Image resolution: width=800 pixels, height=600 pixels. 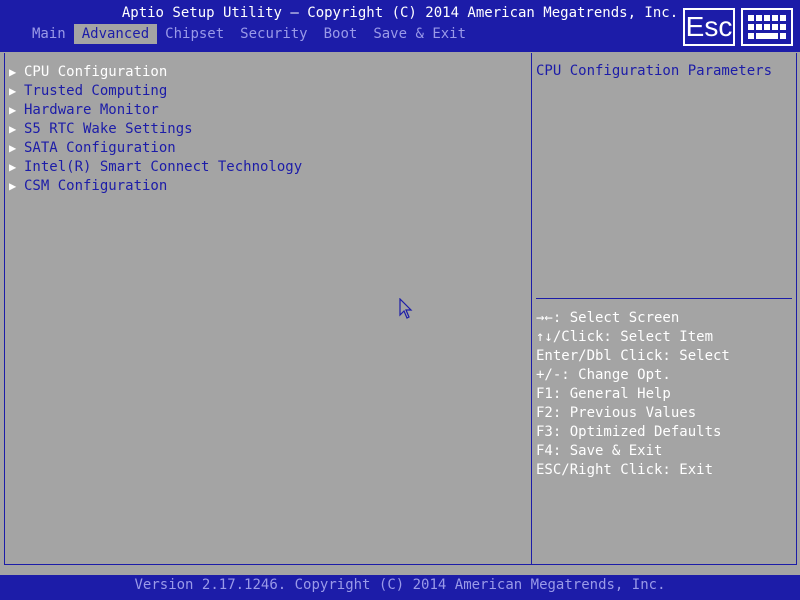 I want to click on key-help-line: ↑↓/Click: Select Item, so click(x=625, y=337).